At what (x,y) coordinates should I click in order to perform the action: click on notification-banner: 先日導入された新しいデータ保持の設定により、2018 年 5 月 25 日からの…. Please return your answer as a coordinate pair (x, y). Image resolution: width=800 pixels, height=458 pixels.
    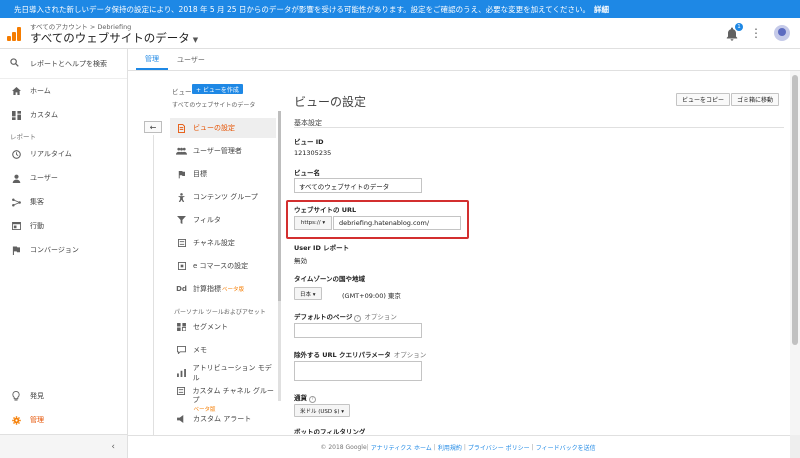
    Looking at the image, I should click on (400, 9).